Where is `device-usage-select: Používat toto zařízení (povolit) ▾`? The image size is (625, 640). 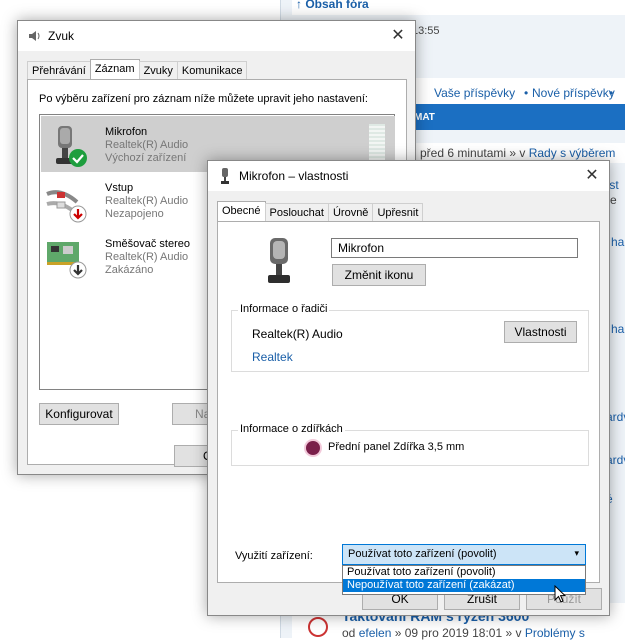 device-usage-select: Používat toto zařízení (povolit) ▾ is located at coordinates (464, 554).